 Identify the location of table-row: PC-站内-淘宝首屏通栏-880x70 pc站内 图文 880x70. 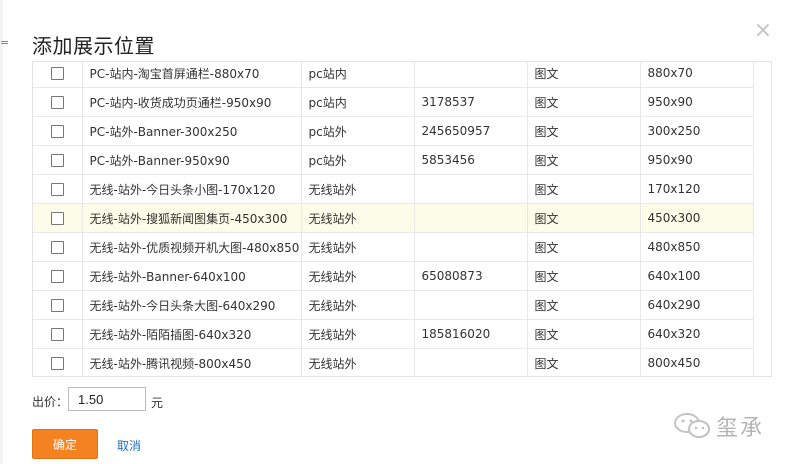
(393, 75).